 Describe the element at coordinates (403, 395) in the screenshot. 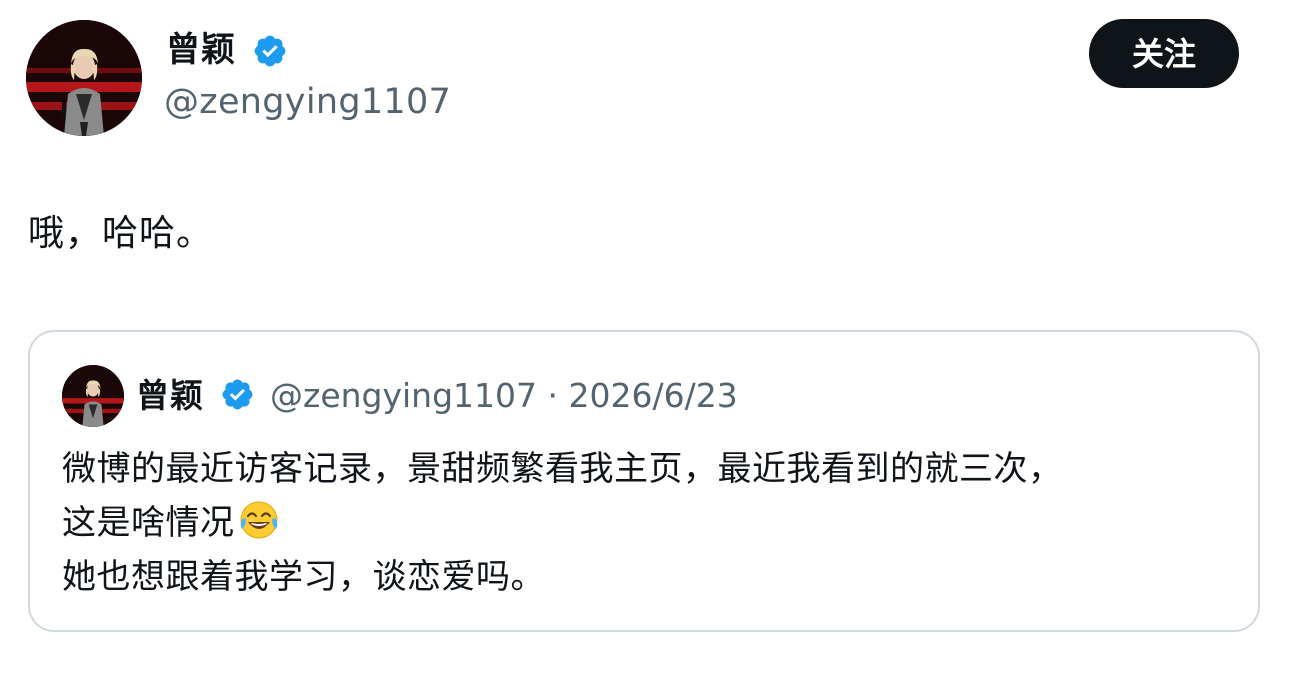

I see `quote-author-handle: @zengying1107` at that location.